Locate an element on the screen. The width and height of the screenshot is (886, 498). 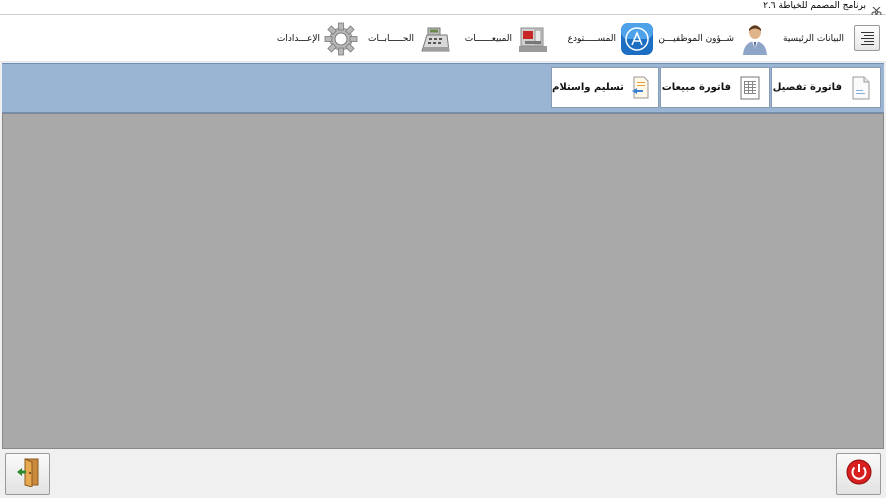
tailoring-invoice-button: فاتورة تفصيل is located at coordinates (826, 87).